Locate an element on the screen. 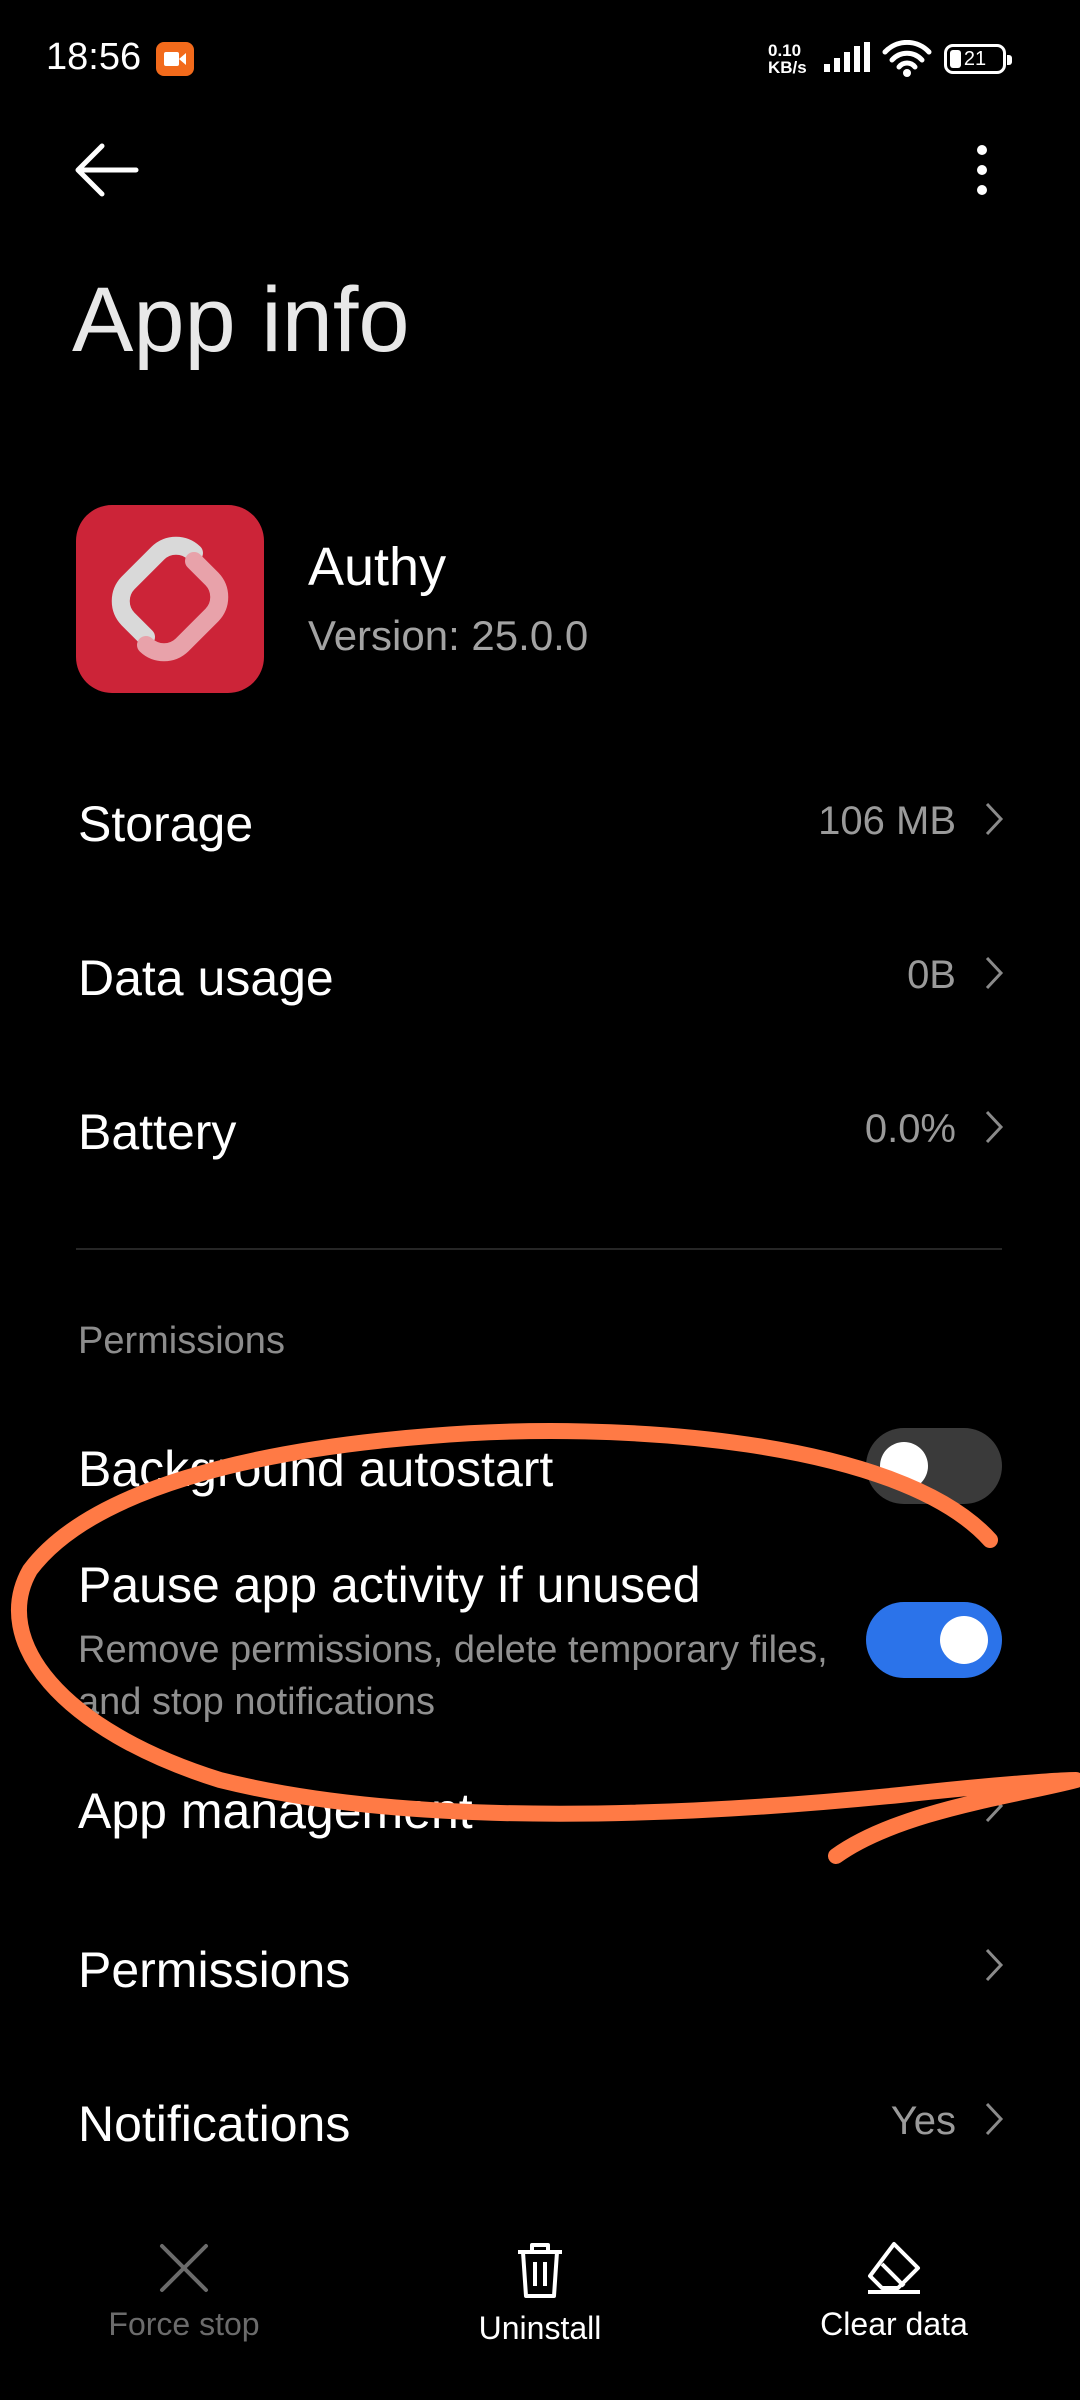 This screenshot has width=1080, height=2400. permissions-label: Permissions is located at coordinates (214, 1970).